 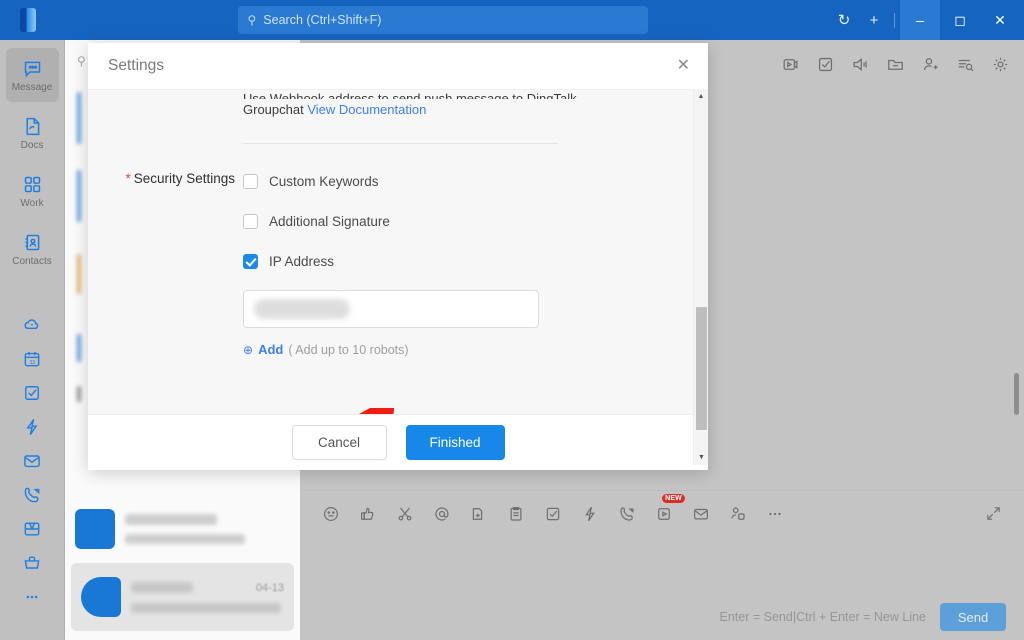 I want to click on titlebar-actions: ↻ + – ◻ ✕, so click(x=926, y=20).